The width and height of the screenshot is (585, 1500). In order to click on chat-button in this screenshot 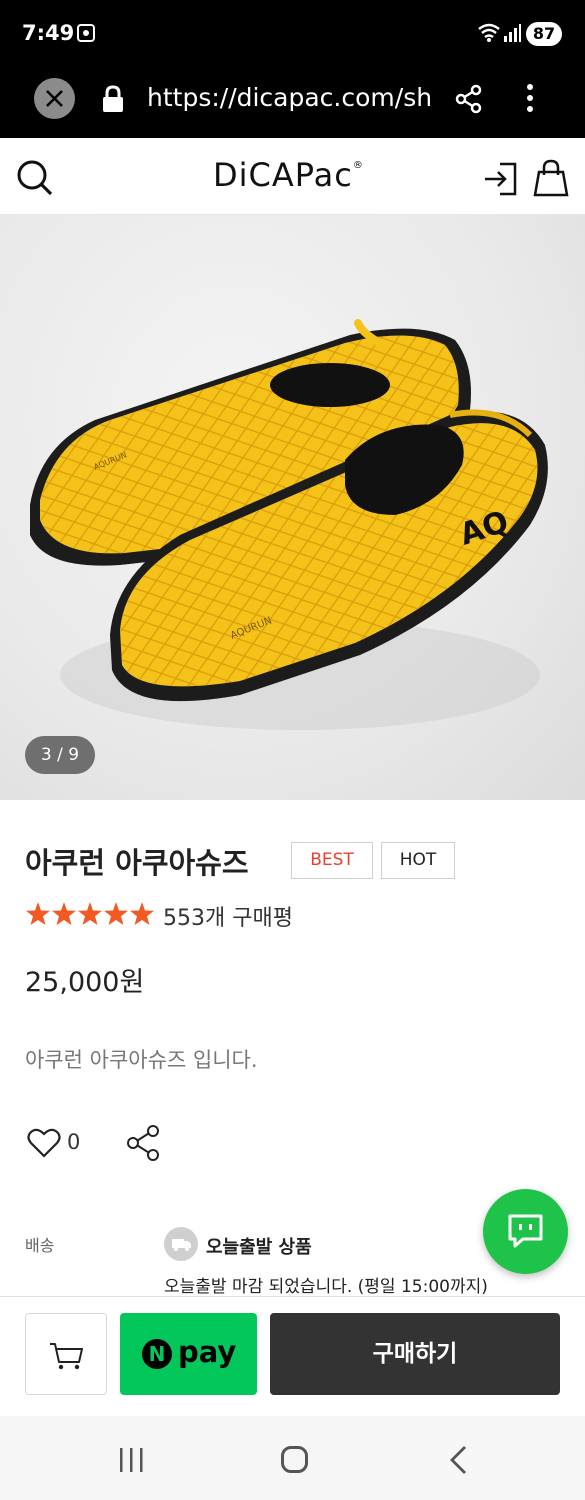, I will do `click(525, 1231)`.